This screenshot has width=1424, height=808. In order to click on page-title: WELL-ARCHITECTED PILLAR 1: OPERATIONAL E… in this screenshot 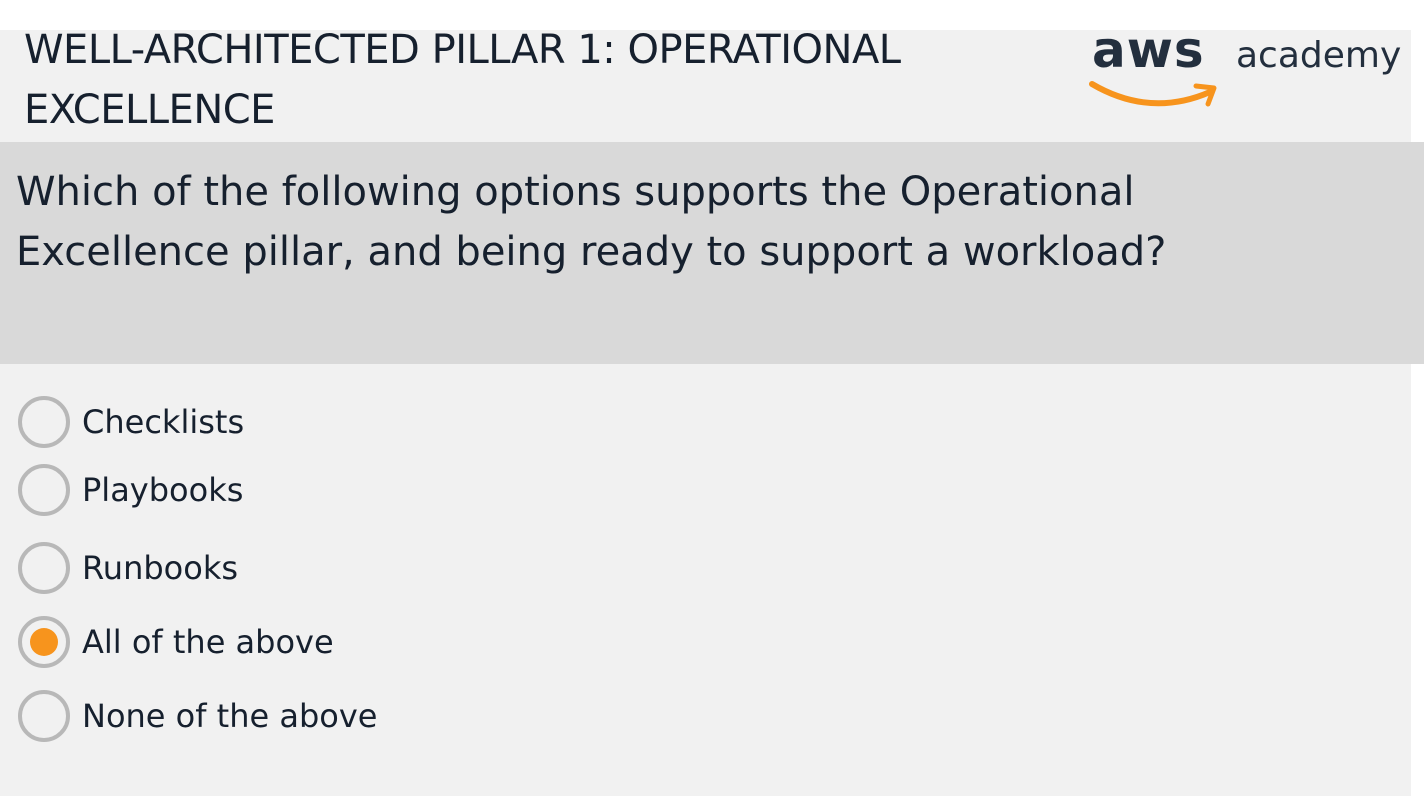, I will do `click(462, 80)`.